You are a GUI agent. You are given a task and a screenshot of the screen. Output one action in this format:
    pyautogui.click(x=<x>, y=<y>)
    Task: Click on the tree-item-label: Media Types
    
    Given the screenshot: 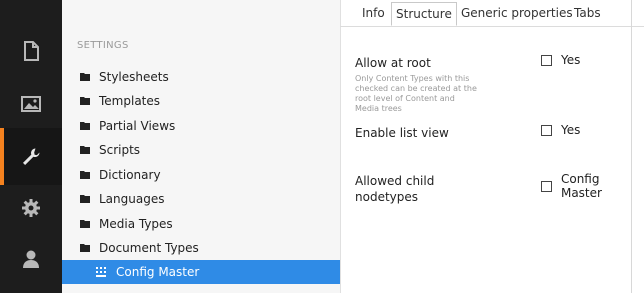 What is the action you would take?
    pyautogui.click(x=136, y=224)
    